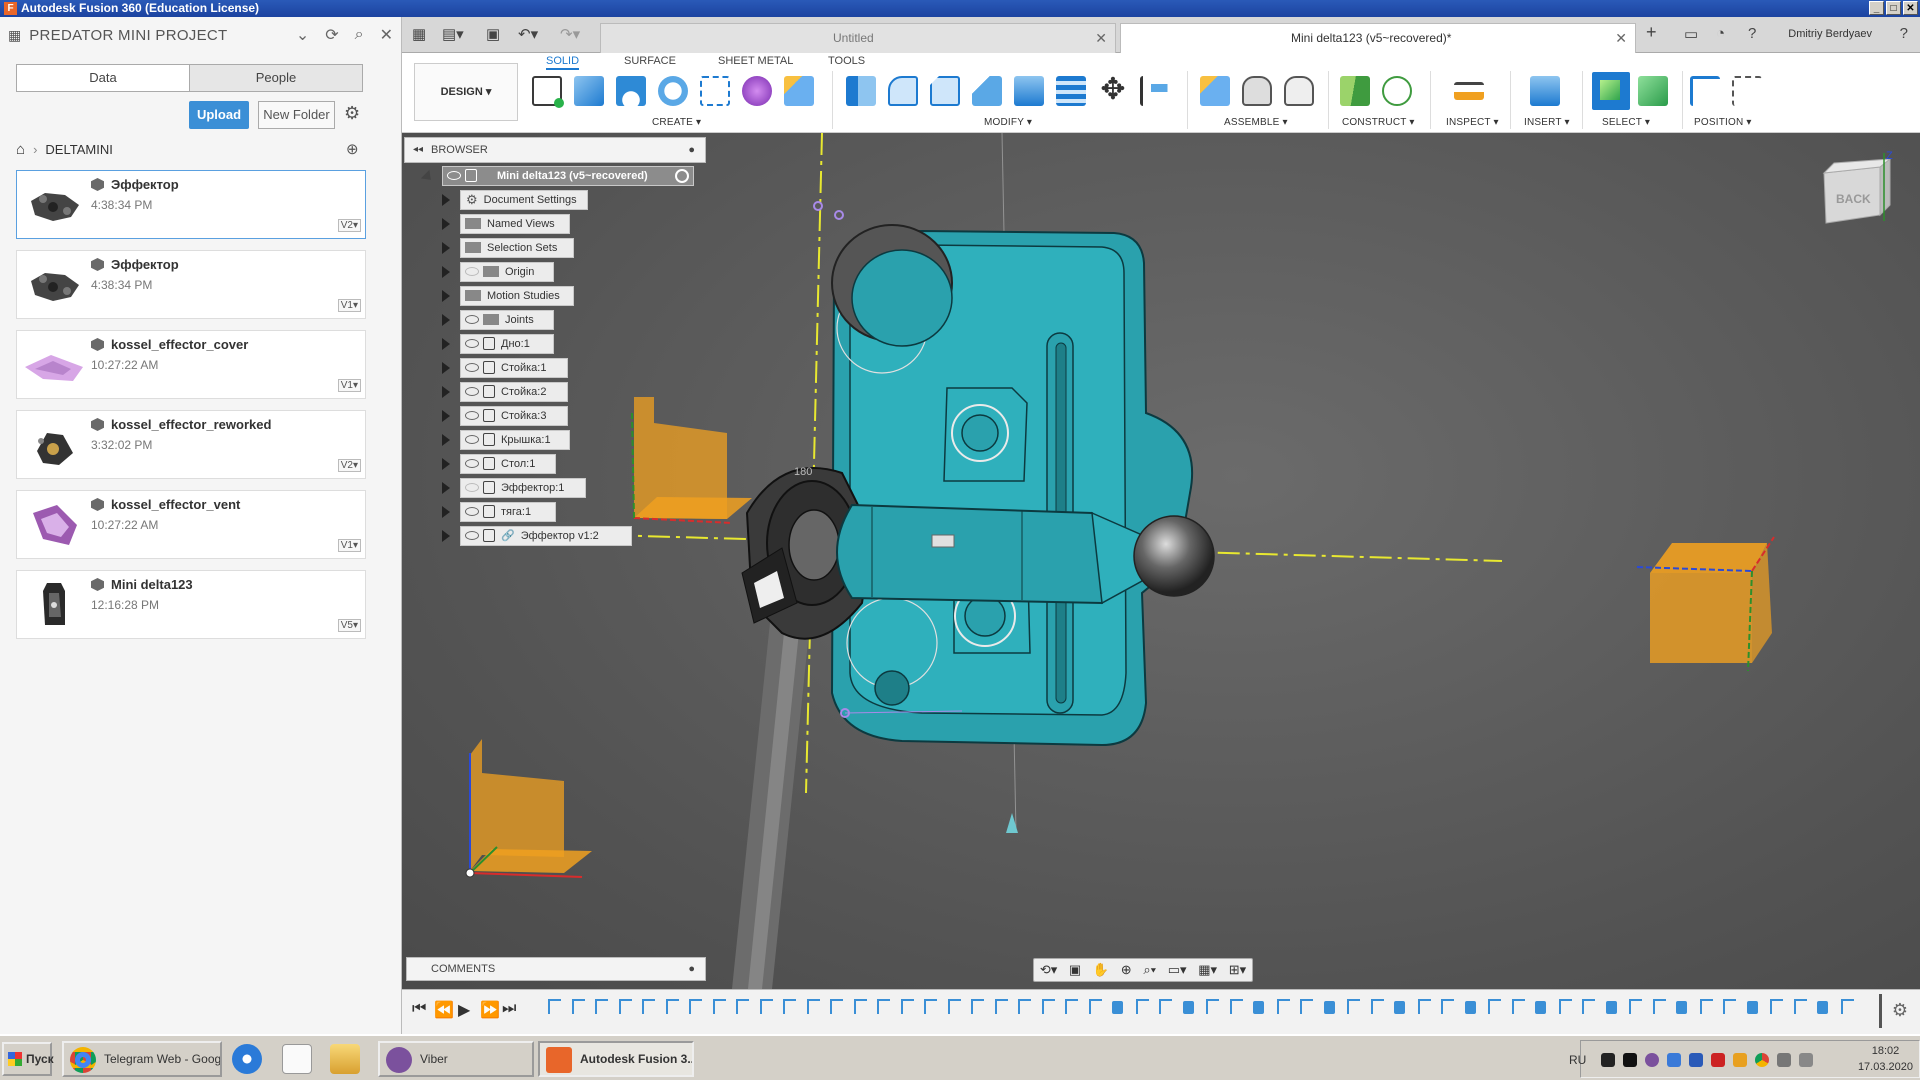  Describe the element at coordinates (418, 150) in the screenshot. I see `collapse-browser-icon: ◂◂` at that location.